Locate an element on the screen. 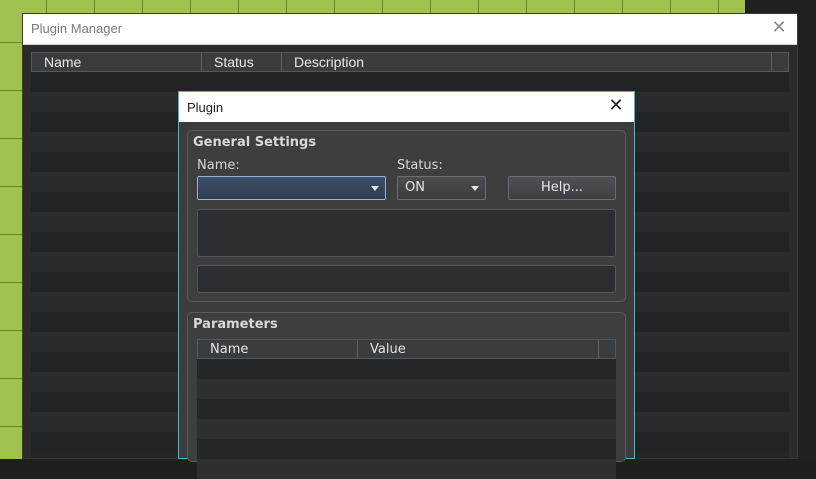  plugin-dialog-title: Plugin is located at coordinates (205, 107).